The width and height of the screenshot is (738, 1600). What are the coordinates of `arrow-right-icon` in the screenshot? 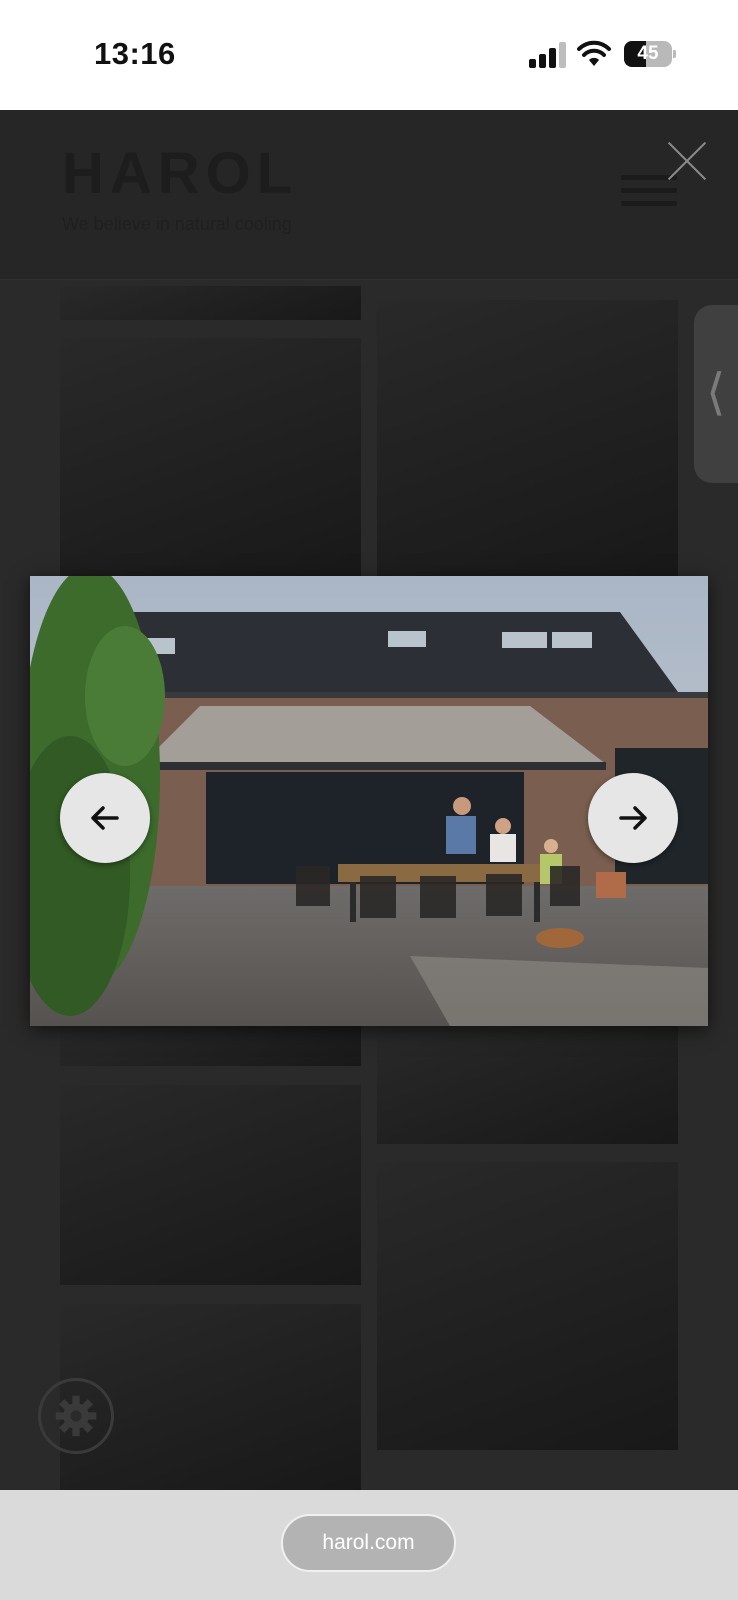 It's located at (633, 818).